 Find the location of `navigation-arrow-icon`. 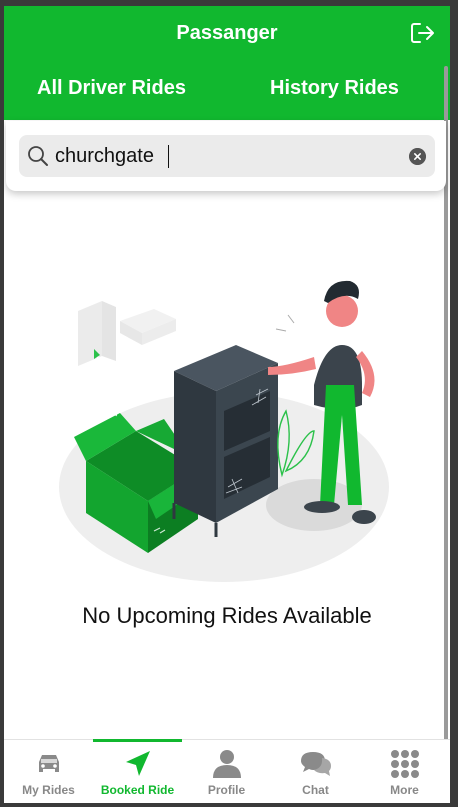

navigation-arrow-icon is located at coordinates (138, 763).